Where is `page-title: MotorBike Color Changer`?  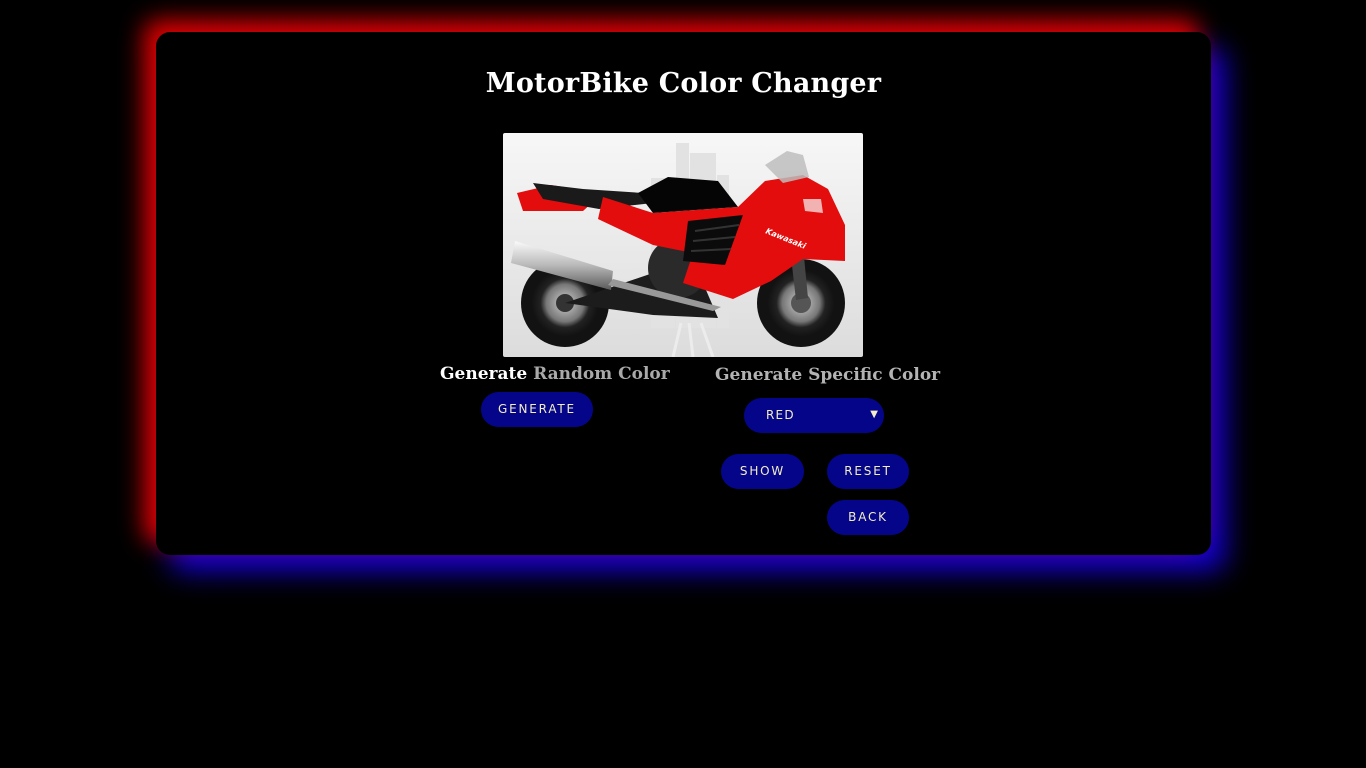 page-title: MotorBike Color Changer is located at coordinates (683, 83).